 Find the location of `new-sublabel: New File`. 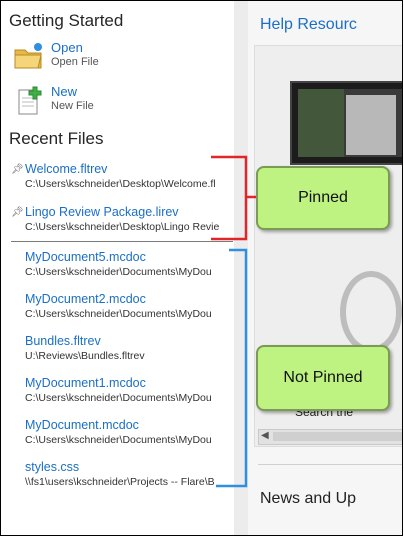

new-sublabel: New File is located at coordinates (72, 106).